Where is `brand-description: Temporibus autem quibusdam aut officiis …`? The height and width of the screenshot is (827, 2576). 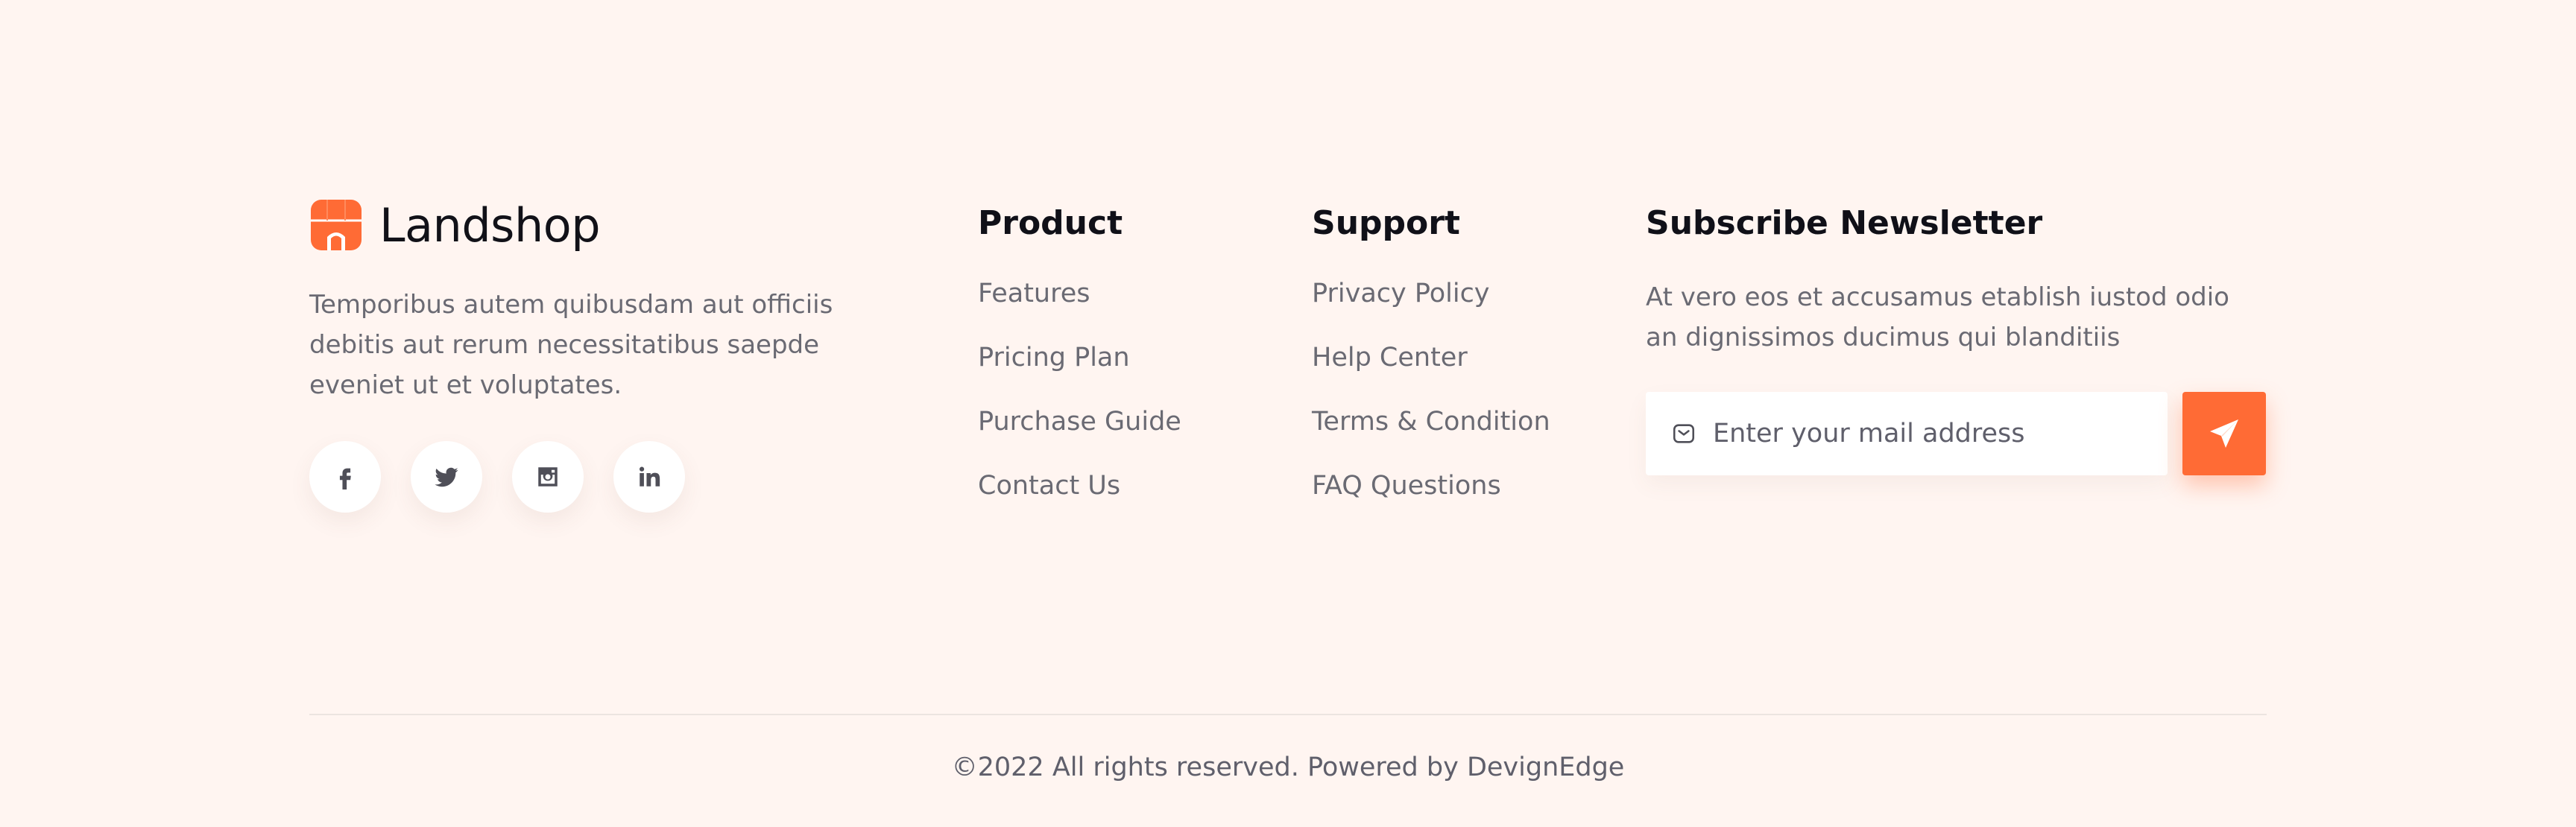 brand-description: Temporibus autem quibusdam aut officiis … is located at coordinates (571, 345).